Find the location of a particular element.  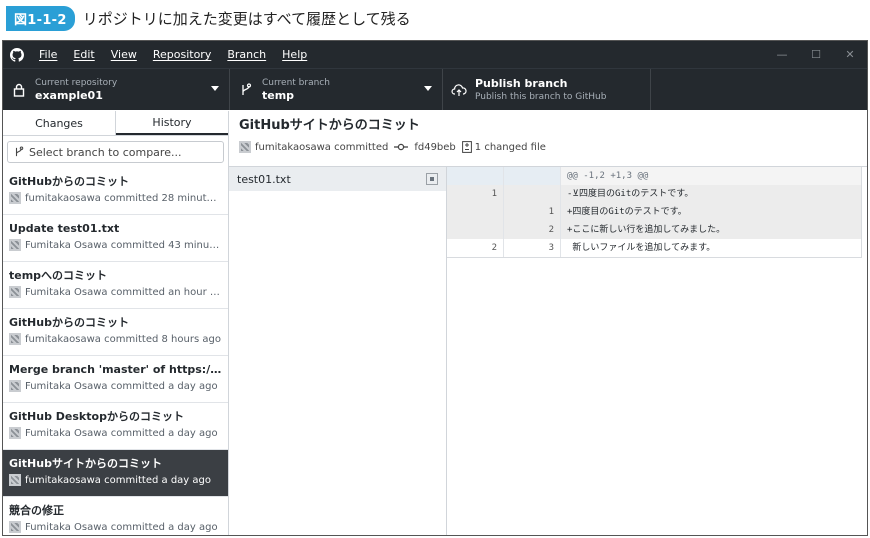

window-controls: — ☐ ✕ is located at coordinates (816, 54).